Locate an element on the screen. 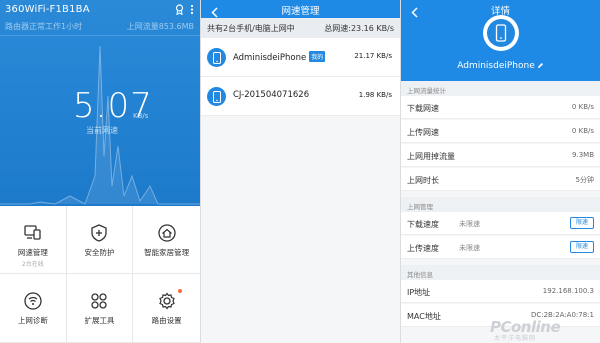 The width and height of the screenshot is (600, 343). tile-label: 扩展工具 is located at coordinates (99, 320).